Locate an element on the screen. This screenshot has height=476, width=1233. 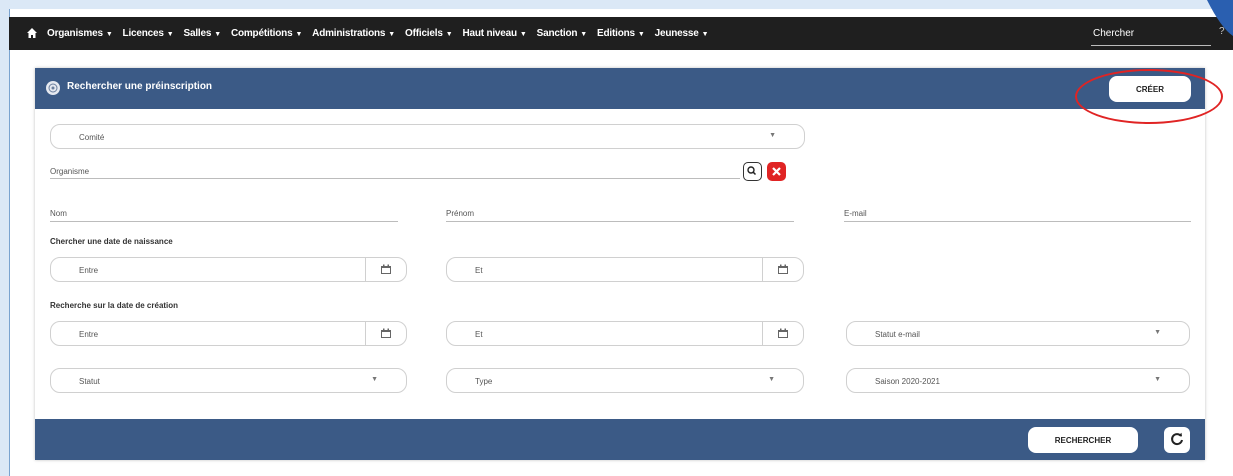
menu-licences: Licences ▼ is located at coordinates (148, 33).